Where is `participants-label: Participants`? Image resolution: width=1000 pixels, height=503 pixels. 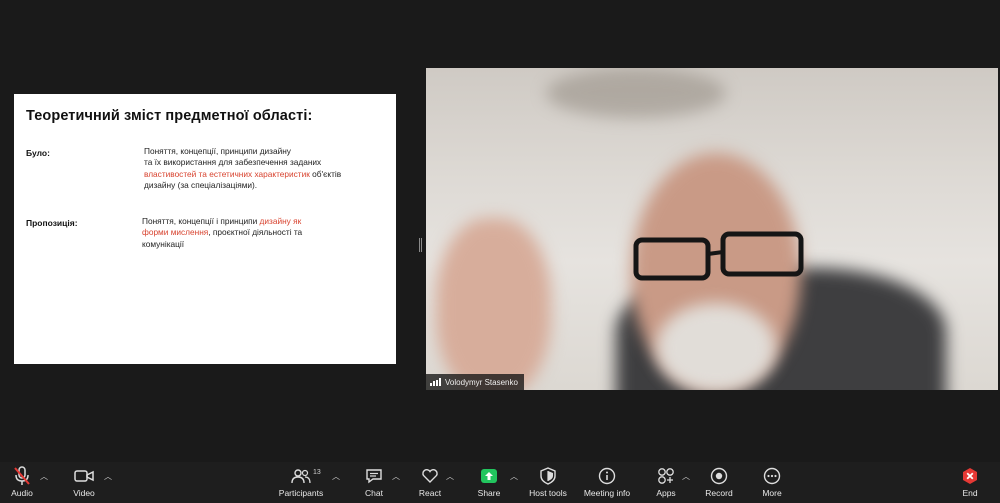
participants-label: Participants is located at coordinates (301, 493).